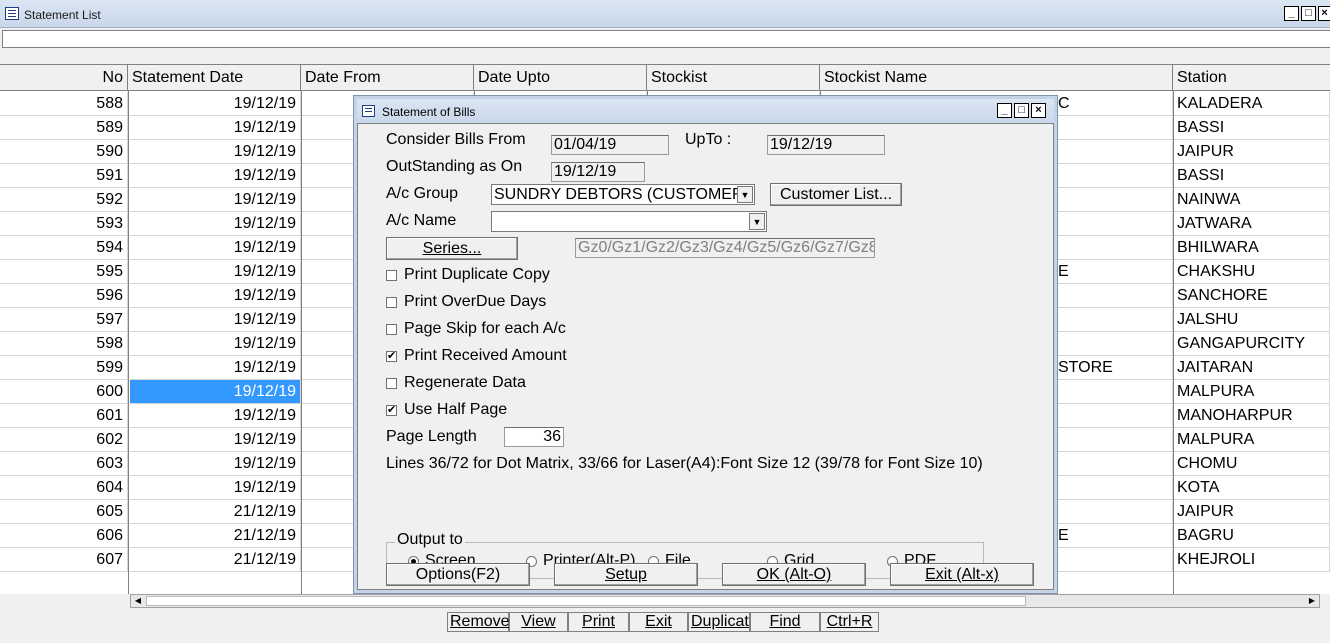 This screenshot has height=643, width=1330. What do you see at coordinates (64, 248) in the screenshot?
I see `cell-no: 594` at bounding box center [64, 248].